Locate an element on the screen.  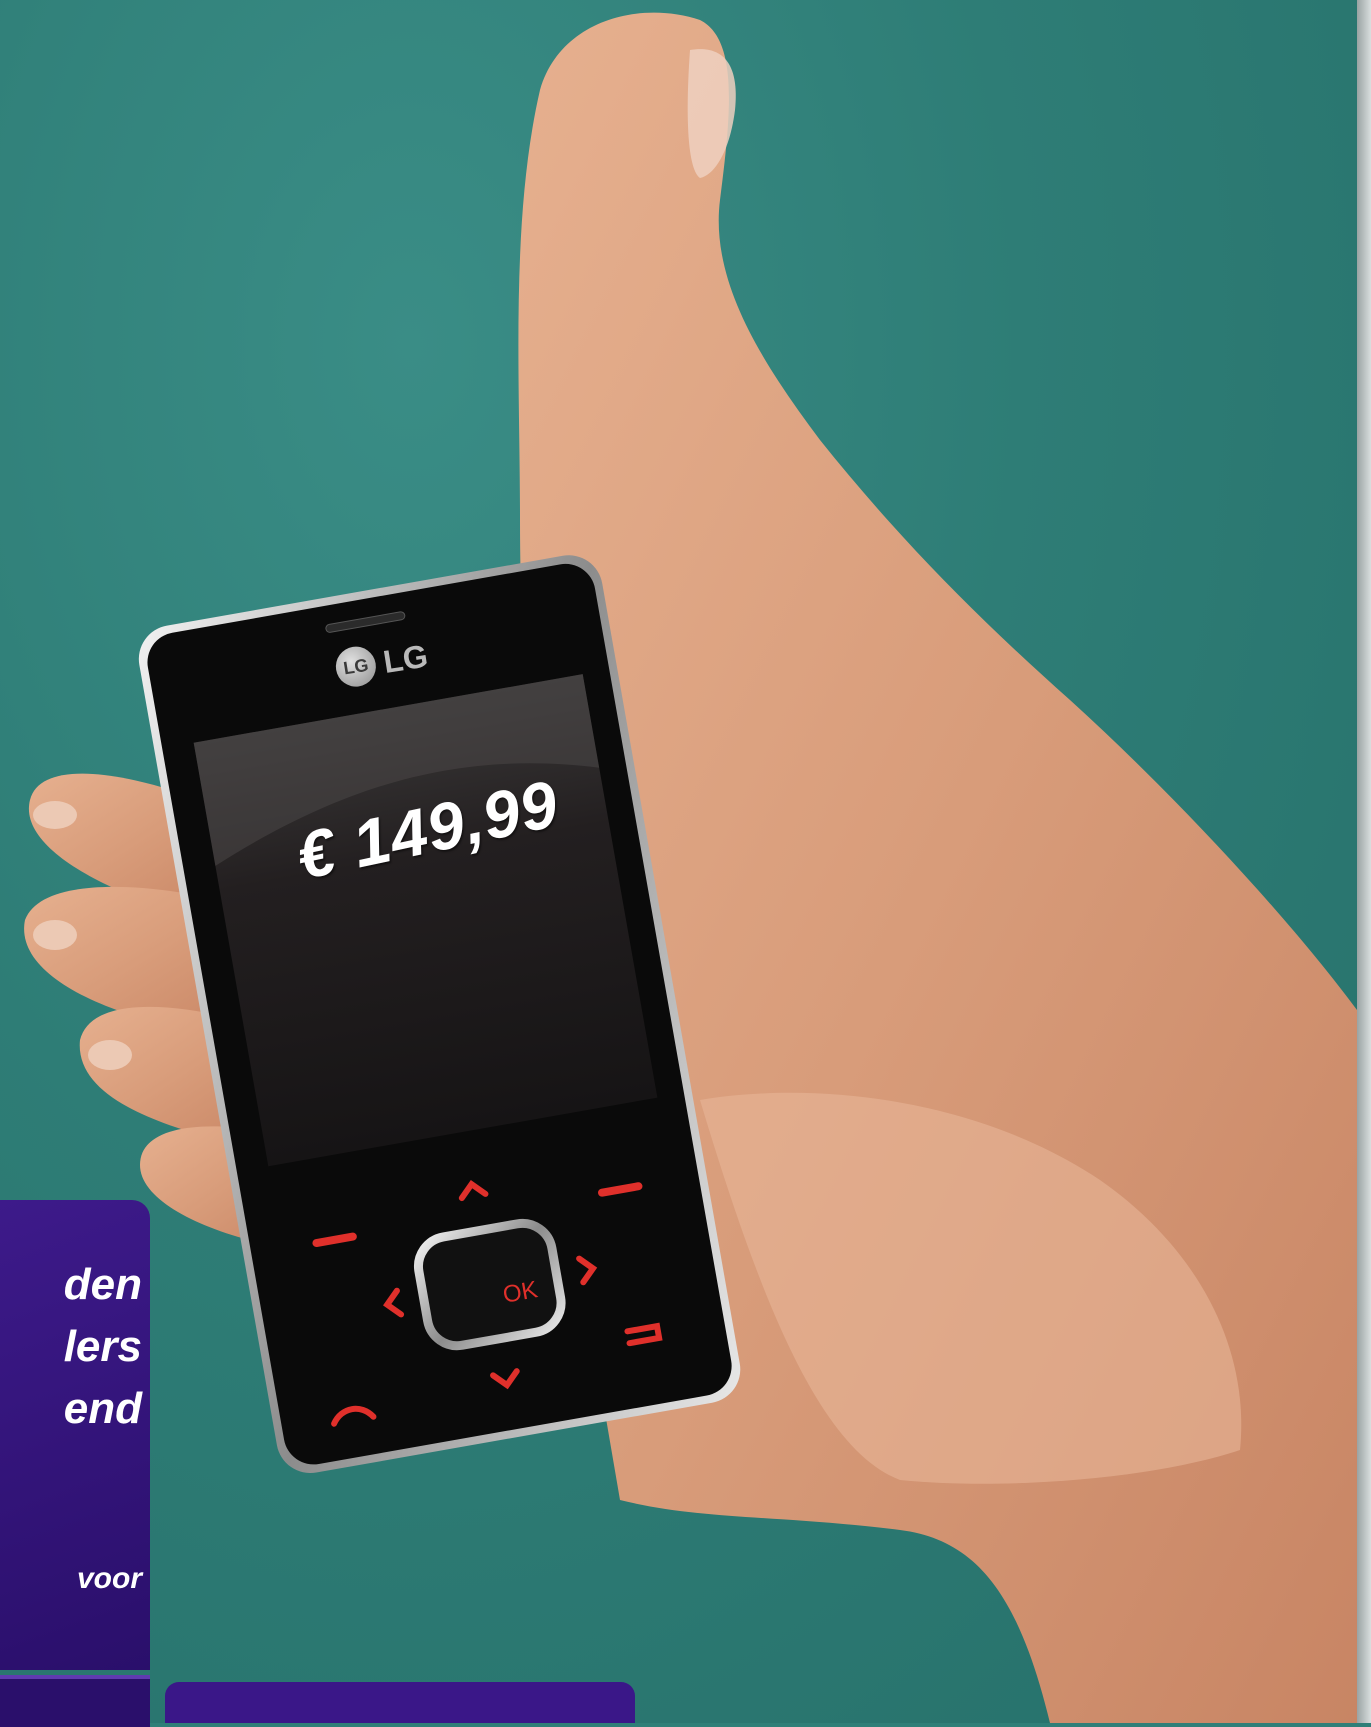
promo-text-line-1: den is located at coordinates (102, 1284).